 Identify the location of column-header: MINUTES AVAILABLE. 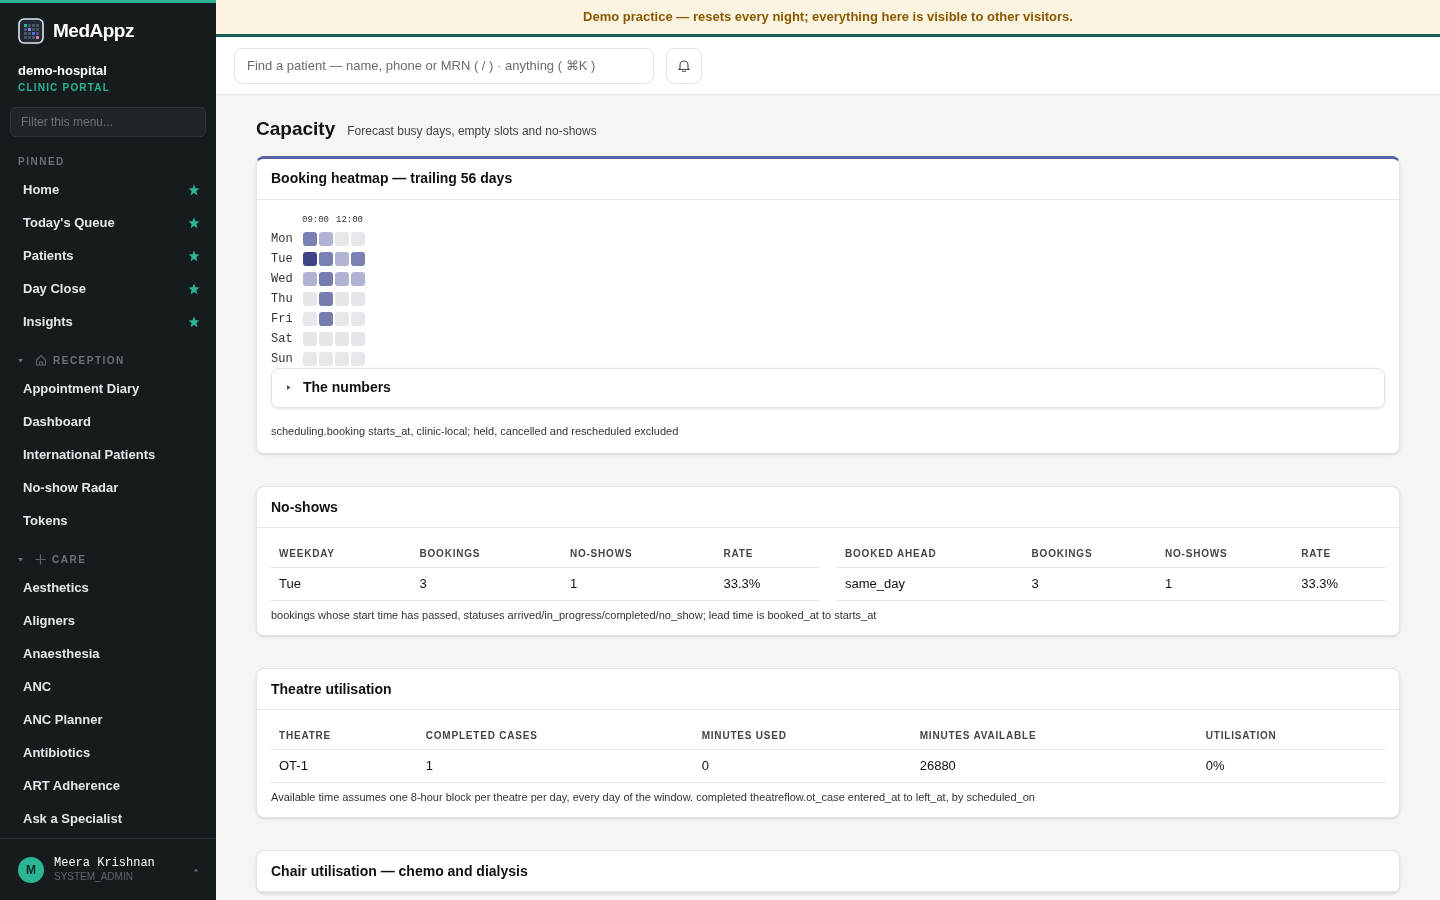
(1054, 735).